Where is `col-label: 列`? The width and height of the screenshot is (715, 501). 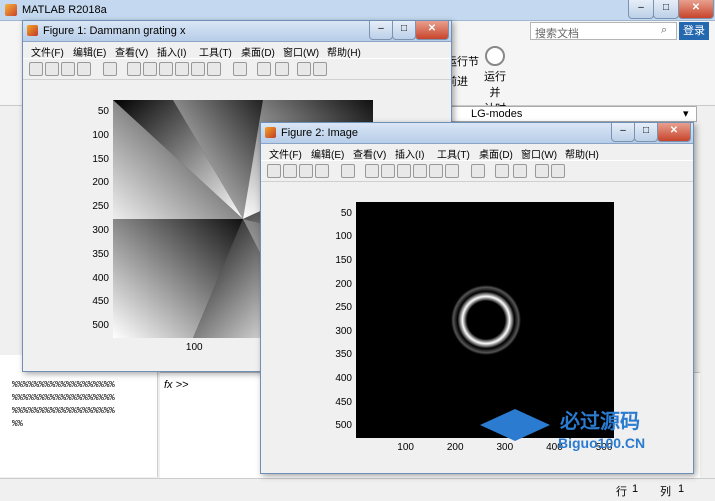 col-label: 列 is located at coordinates (665, 492).